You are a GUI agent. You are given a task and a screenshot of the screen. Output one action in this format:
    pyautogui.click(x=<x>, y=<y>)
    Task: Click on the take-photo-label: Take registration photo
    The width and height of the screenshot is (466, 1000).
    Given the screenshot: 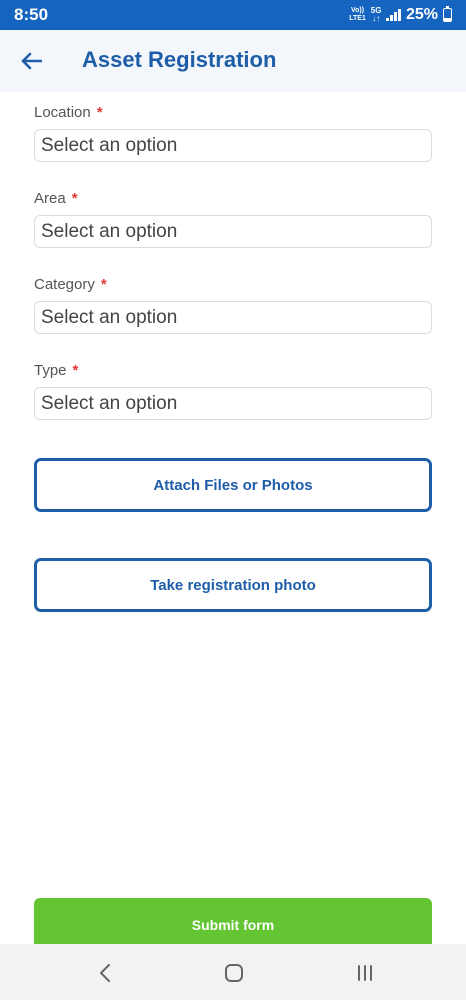 What is the action you would take?
    pyautogui.click(x=233, y=585)
    